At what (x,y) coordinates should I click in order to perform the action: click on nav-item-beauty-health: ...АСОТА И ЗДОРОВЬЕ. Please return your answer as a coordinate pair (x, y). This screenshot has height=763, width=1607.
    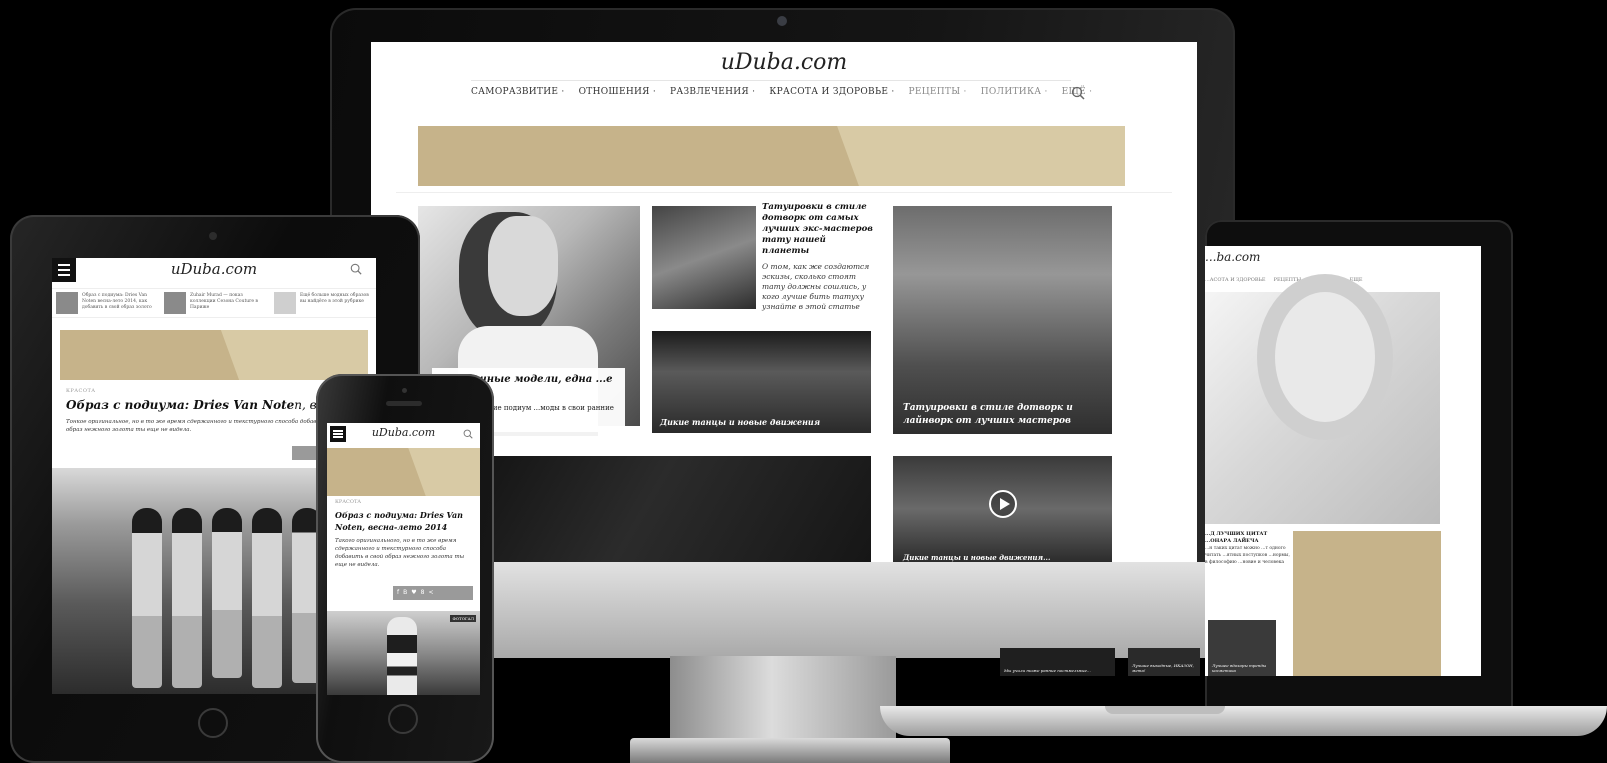
    Looking at the image, I should click on (1235, 280).